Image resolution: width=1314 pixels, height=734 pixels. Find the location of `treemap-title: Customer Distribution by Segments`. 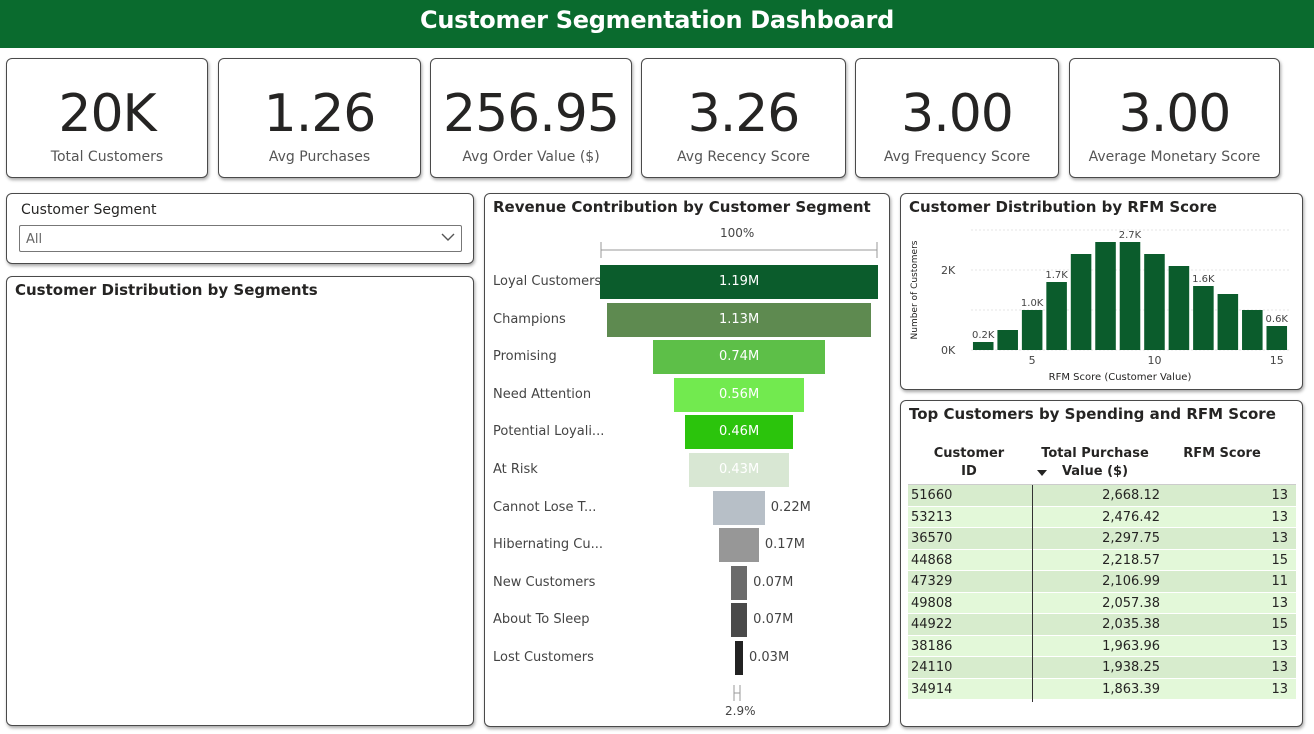

treemap-title: Customer Distribution by Segments is located at coordinates (166, 290).